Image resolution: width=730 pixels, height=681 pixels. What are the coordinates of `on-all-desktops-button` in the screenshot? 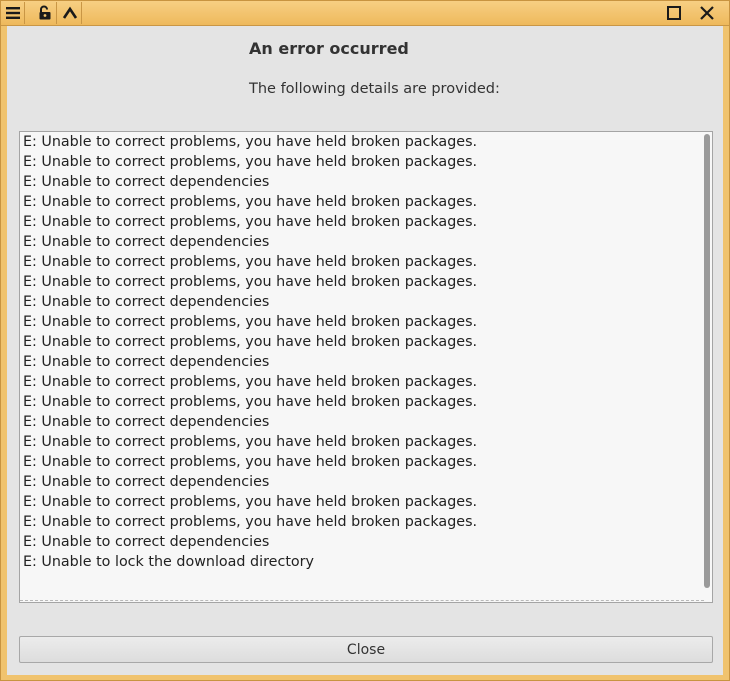 It's located at (45, 13).